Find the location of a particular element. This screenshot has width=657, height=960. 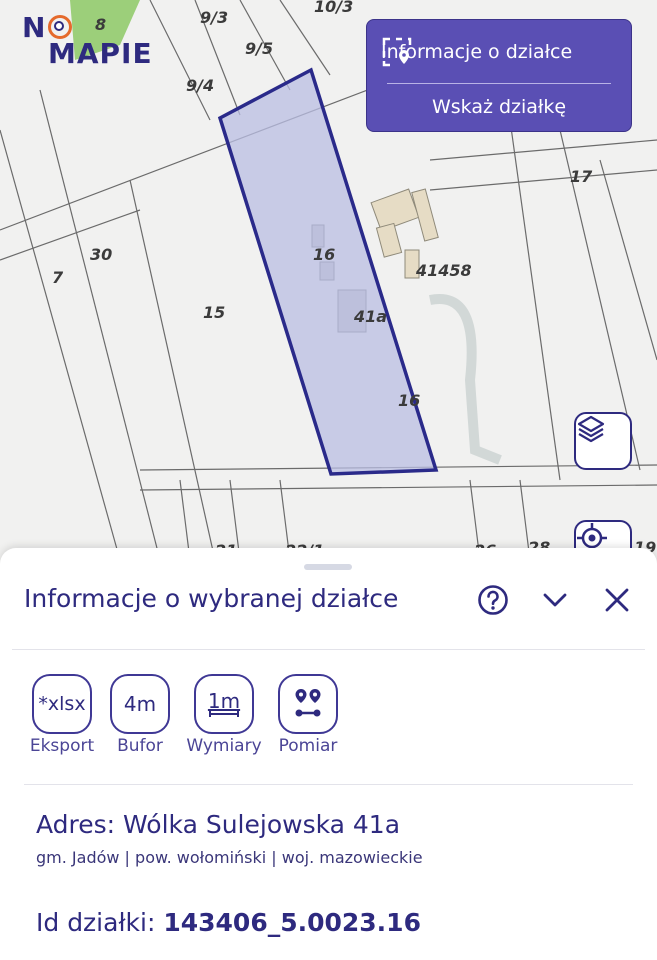

close-button is located at coordinates (617, 600).